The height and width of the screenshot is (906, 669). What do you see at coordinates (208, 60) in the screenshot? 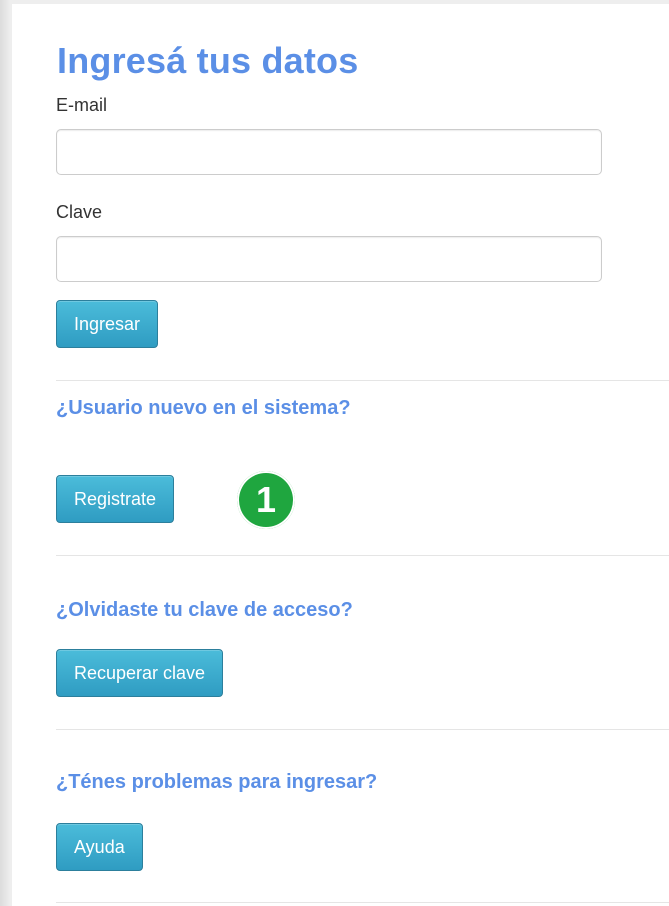
I see `page-title: Ingresá tus datos` at bounding box center [208, 60].